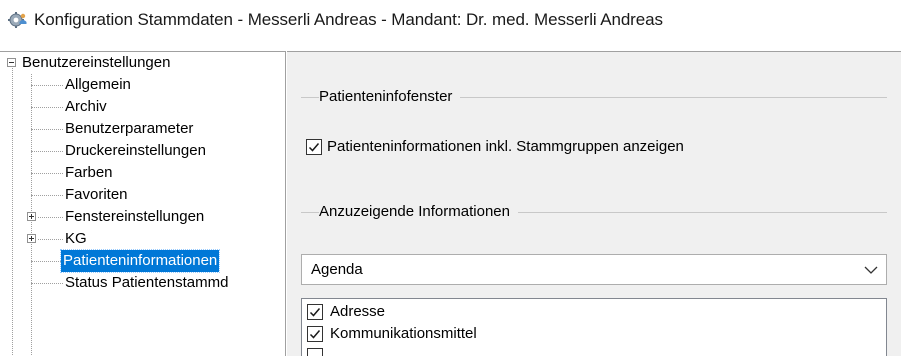  Describe the element at coordinates (337, 269) in the screenshot. I see `info-category-value: Agenda` at that location.